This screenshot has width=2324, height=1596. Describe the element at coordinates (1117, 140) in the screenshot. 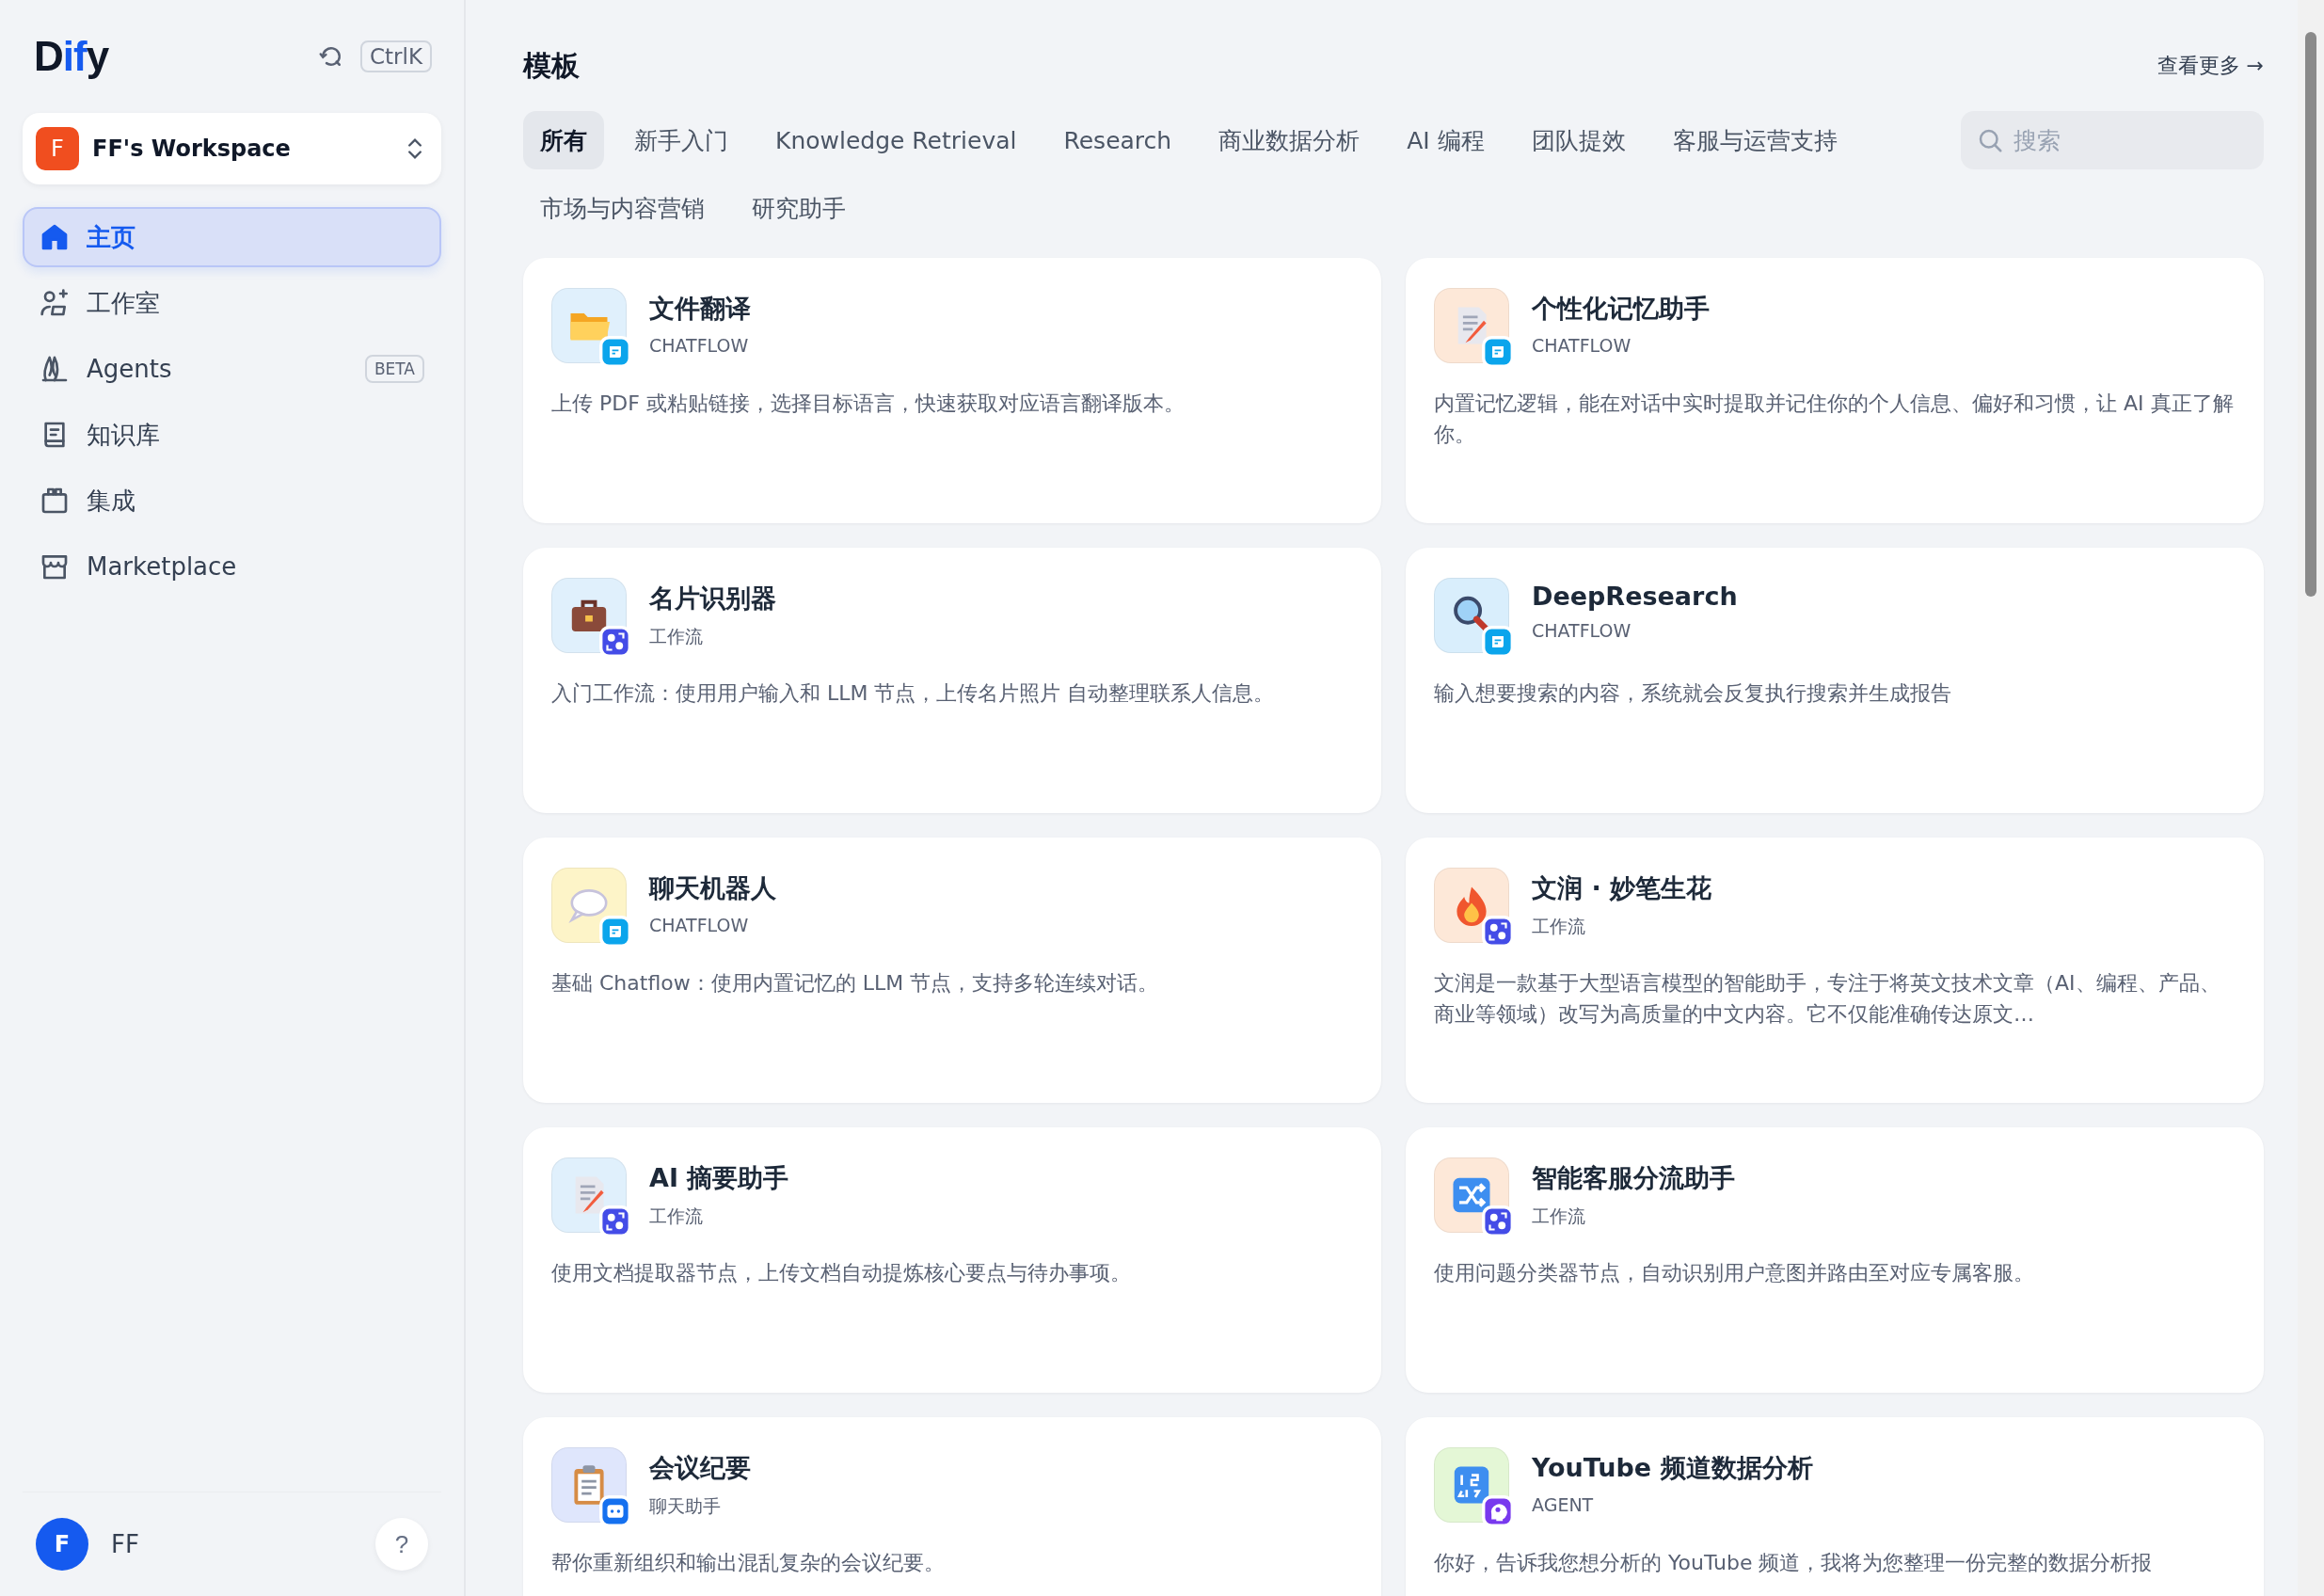

I see `category-tab: Research` at that location.